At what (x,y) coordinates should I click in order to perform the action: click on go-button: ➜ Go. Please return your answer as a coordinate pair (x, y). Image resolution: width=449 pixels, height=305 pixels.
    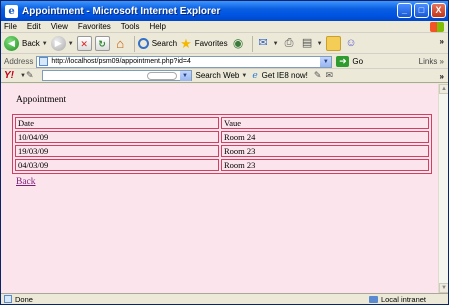
    Looking at the image, I should click on (349, 61).